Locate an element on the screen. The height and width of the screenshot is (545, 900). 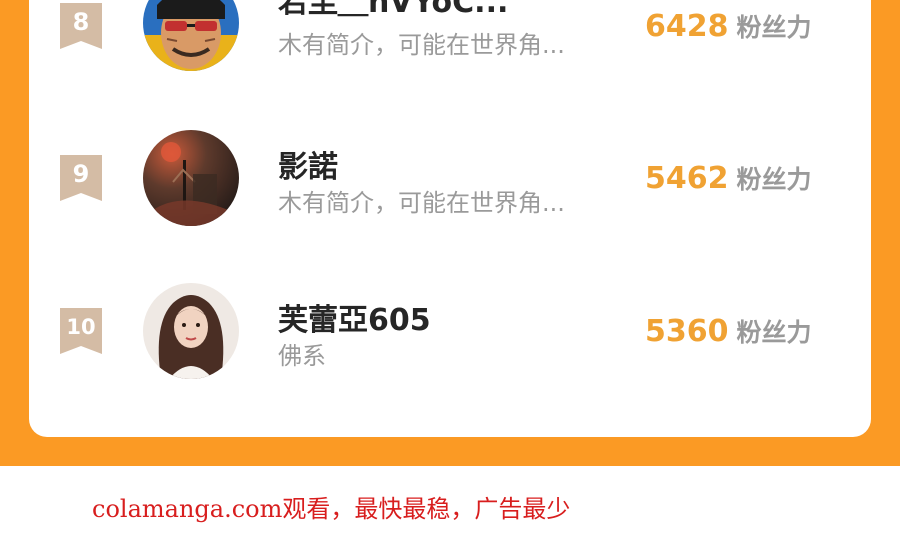
fans-score: 5462 粉丝力 is located at coordinates (728, 178).